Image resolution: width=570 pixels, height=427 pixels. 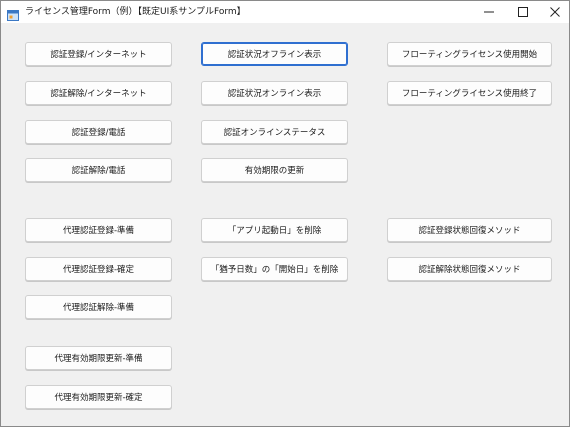 What do you see at coordinates (98, 132) in the screenshot?
I see `auth-register-phone-button: 認証登録/電話` at bounding box center [98, 132].